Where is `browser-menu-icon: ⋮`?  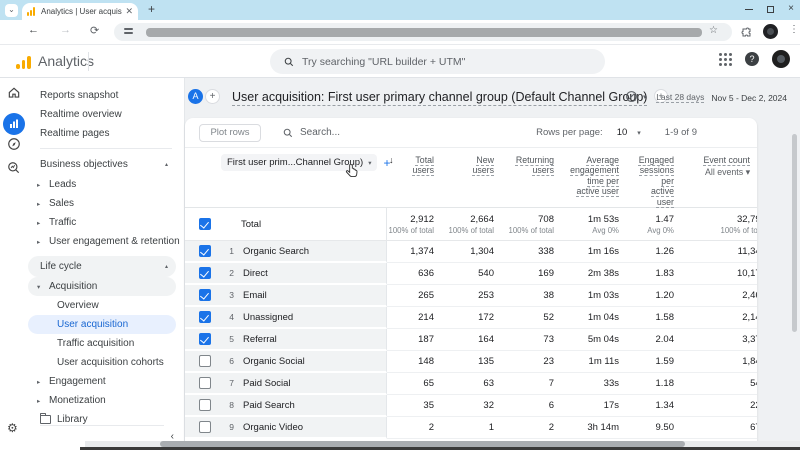
browser-menu-icon: ⋮ is located at coordinates (794, 29).